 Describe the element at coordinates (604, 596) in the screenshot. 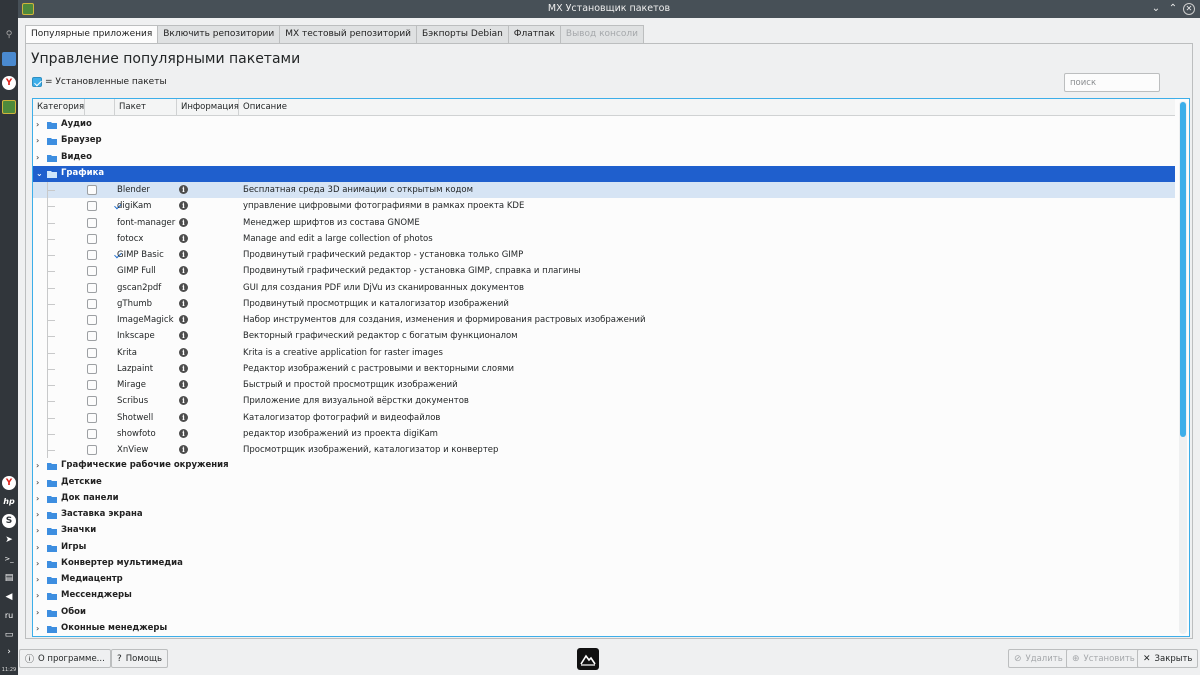

I see `category-row: › Мессенджеры` at that location.